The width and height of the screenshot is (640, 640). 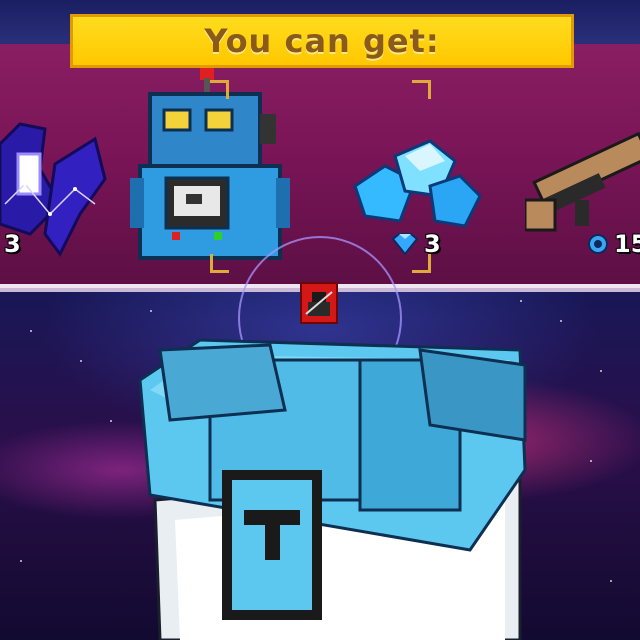 What do you see at coordinates (417, 183) in the screenshot?
I see `gems-pile-icon` at bounding box center [417, 183].